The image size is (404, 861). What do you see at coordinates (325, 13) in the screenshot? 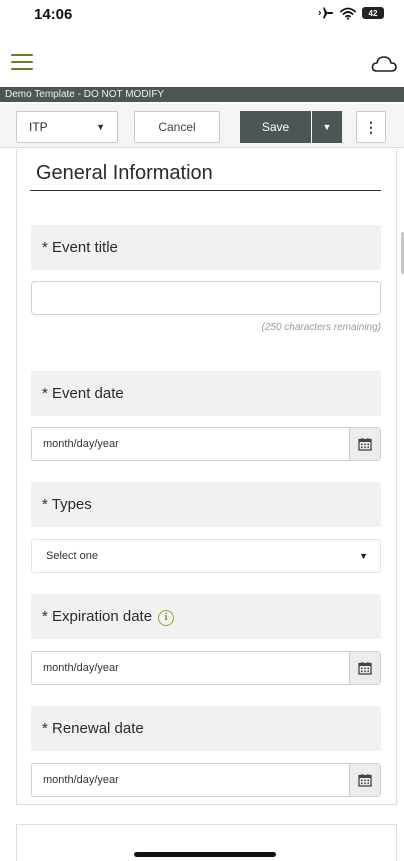
I see `airplane-icon` at bounding box center [325, 13].